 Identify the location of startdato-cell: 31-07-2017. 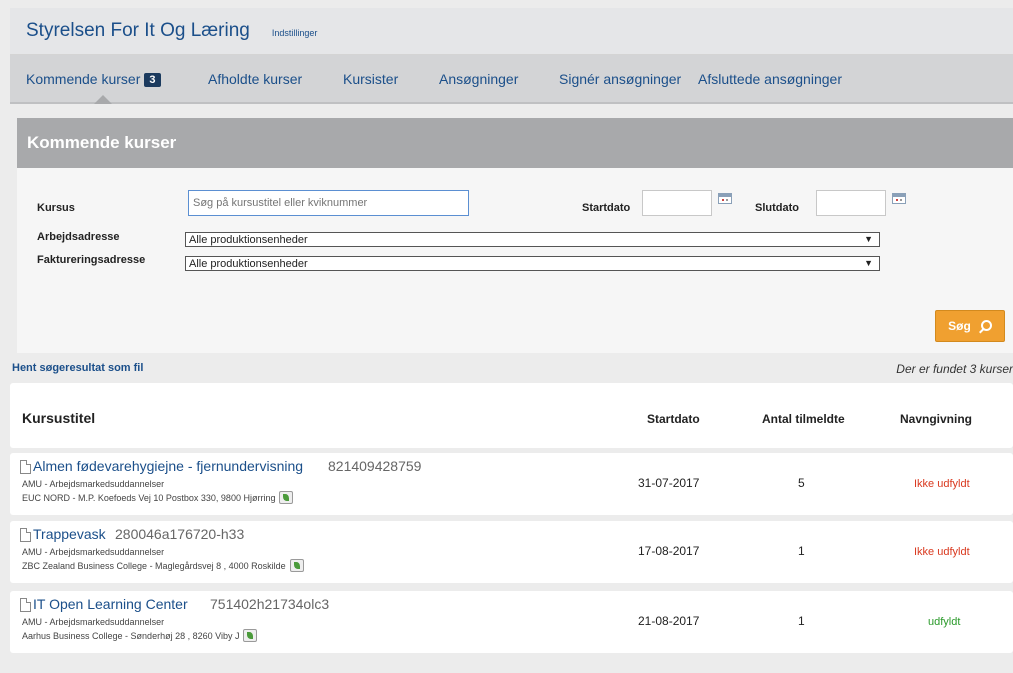
(669, 483).